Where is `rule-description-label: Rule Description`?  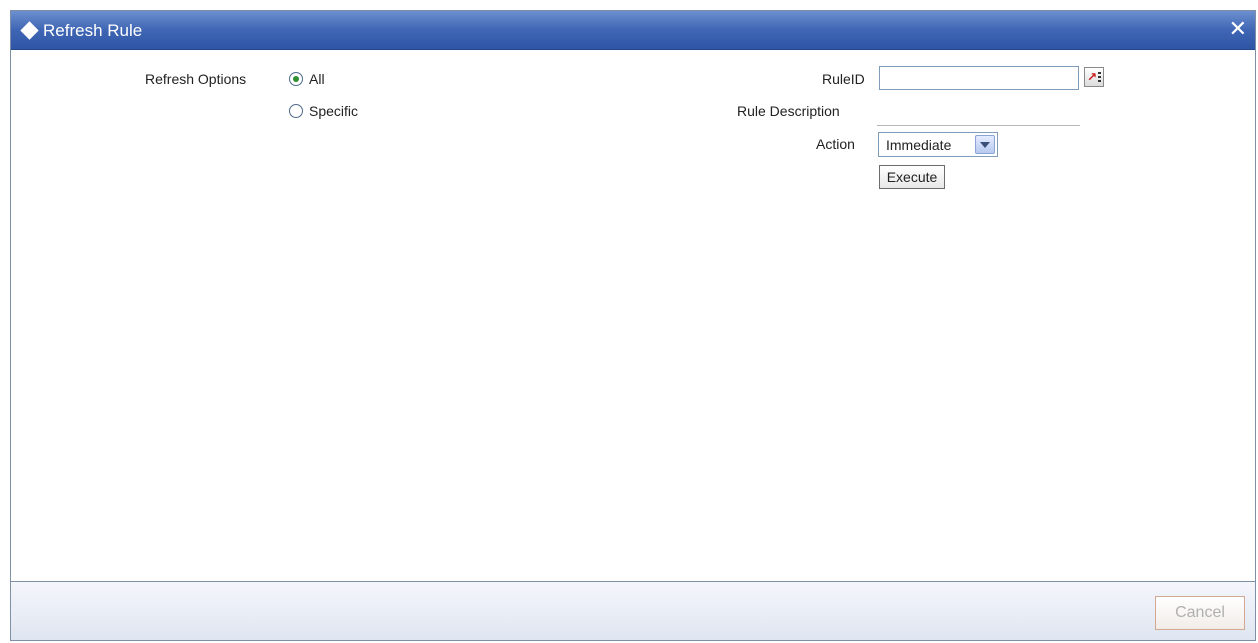
rule-description-label: Rule Description is located at coordinates (788, 111).